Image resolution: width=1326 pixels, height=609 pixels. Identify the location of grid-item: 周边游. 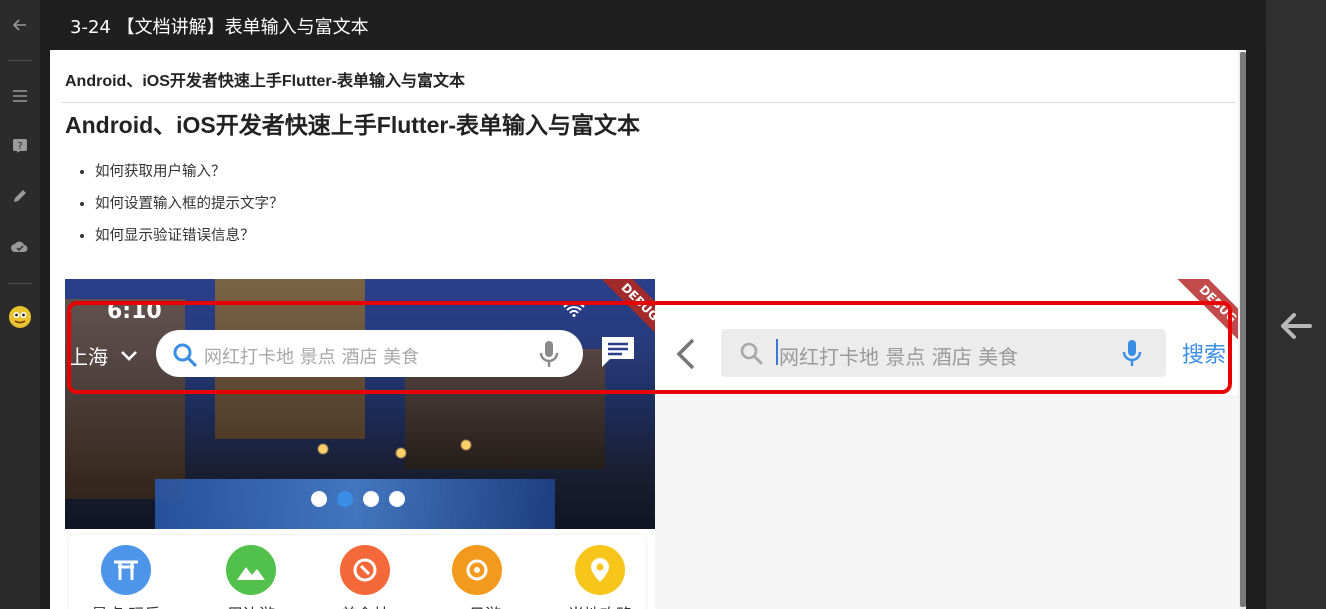
(251, 577).